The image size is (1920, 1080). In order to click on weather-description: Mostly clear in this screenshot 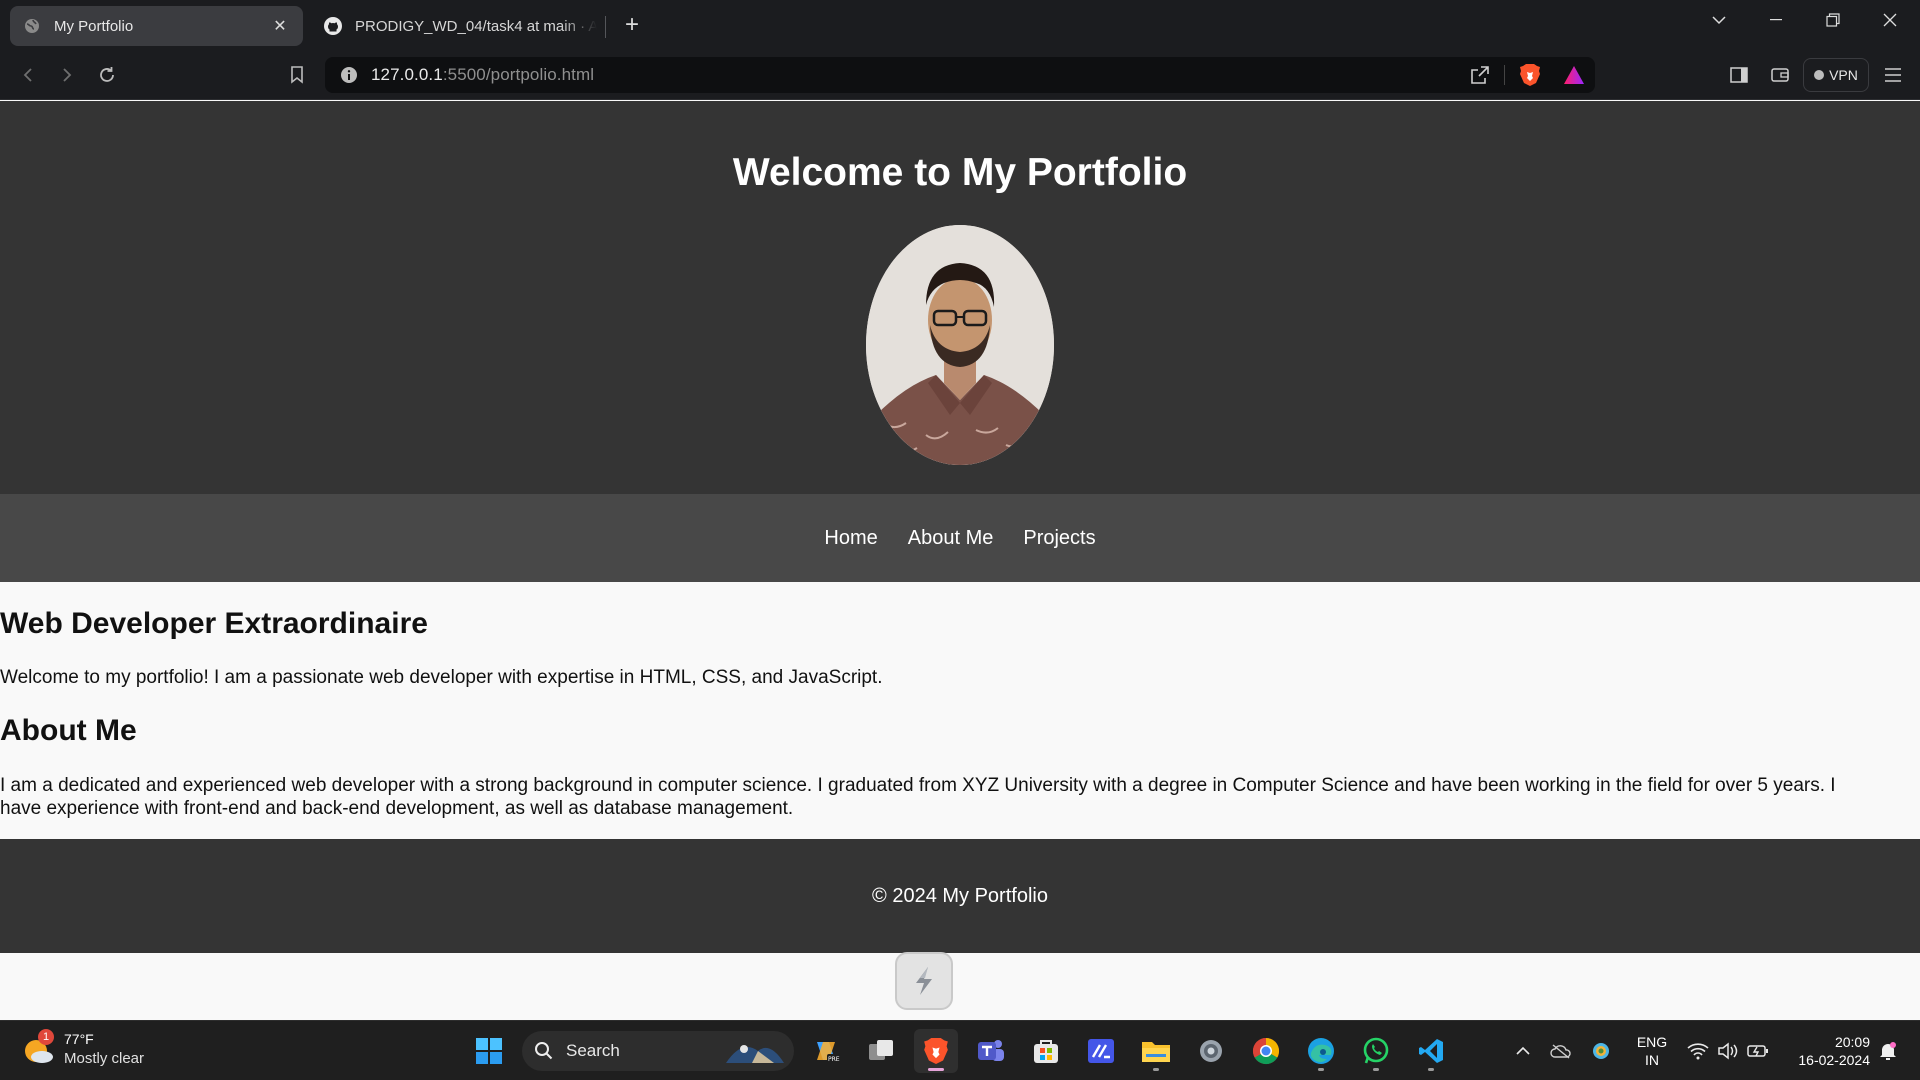, I will do `click(104, 1058)`.